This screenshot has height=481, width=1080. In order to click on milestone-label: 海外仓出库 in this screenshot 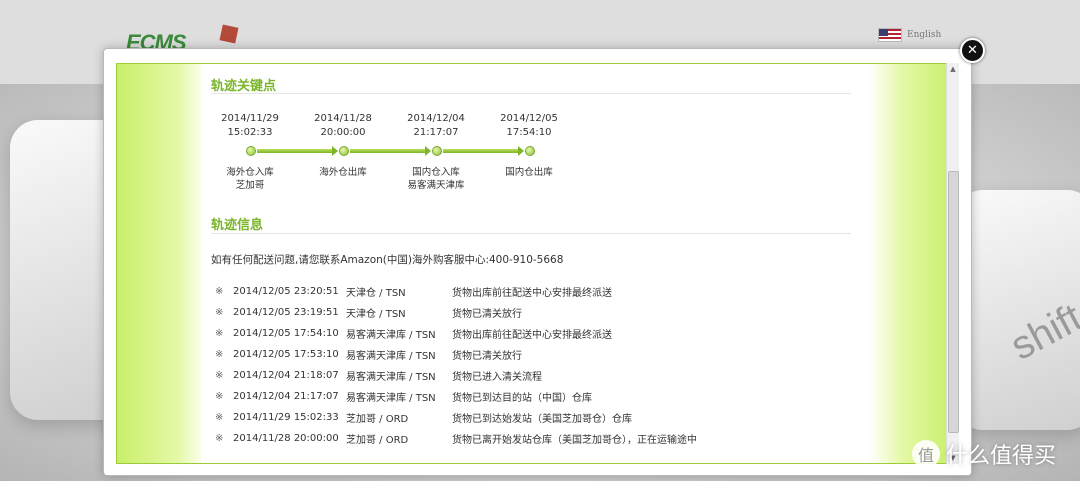, I will do `click(343, 172)`.